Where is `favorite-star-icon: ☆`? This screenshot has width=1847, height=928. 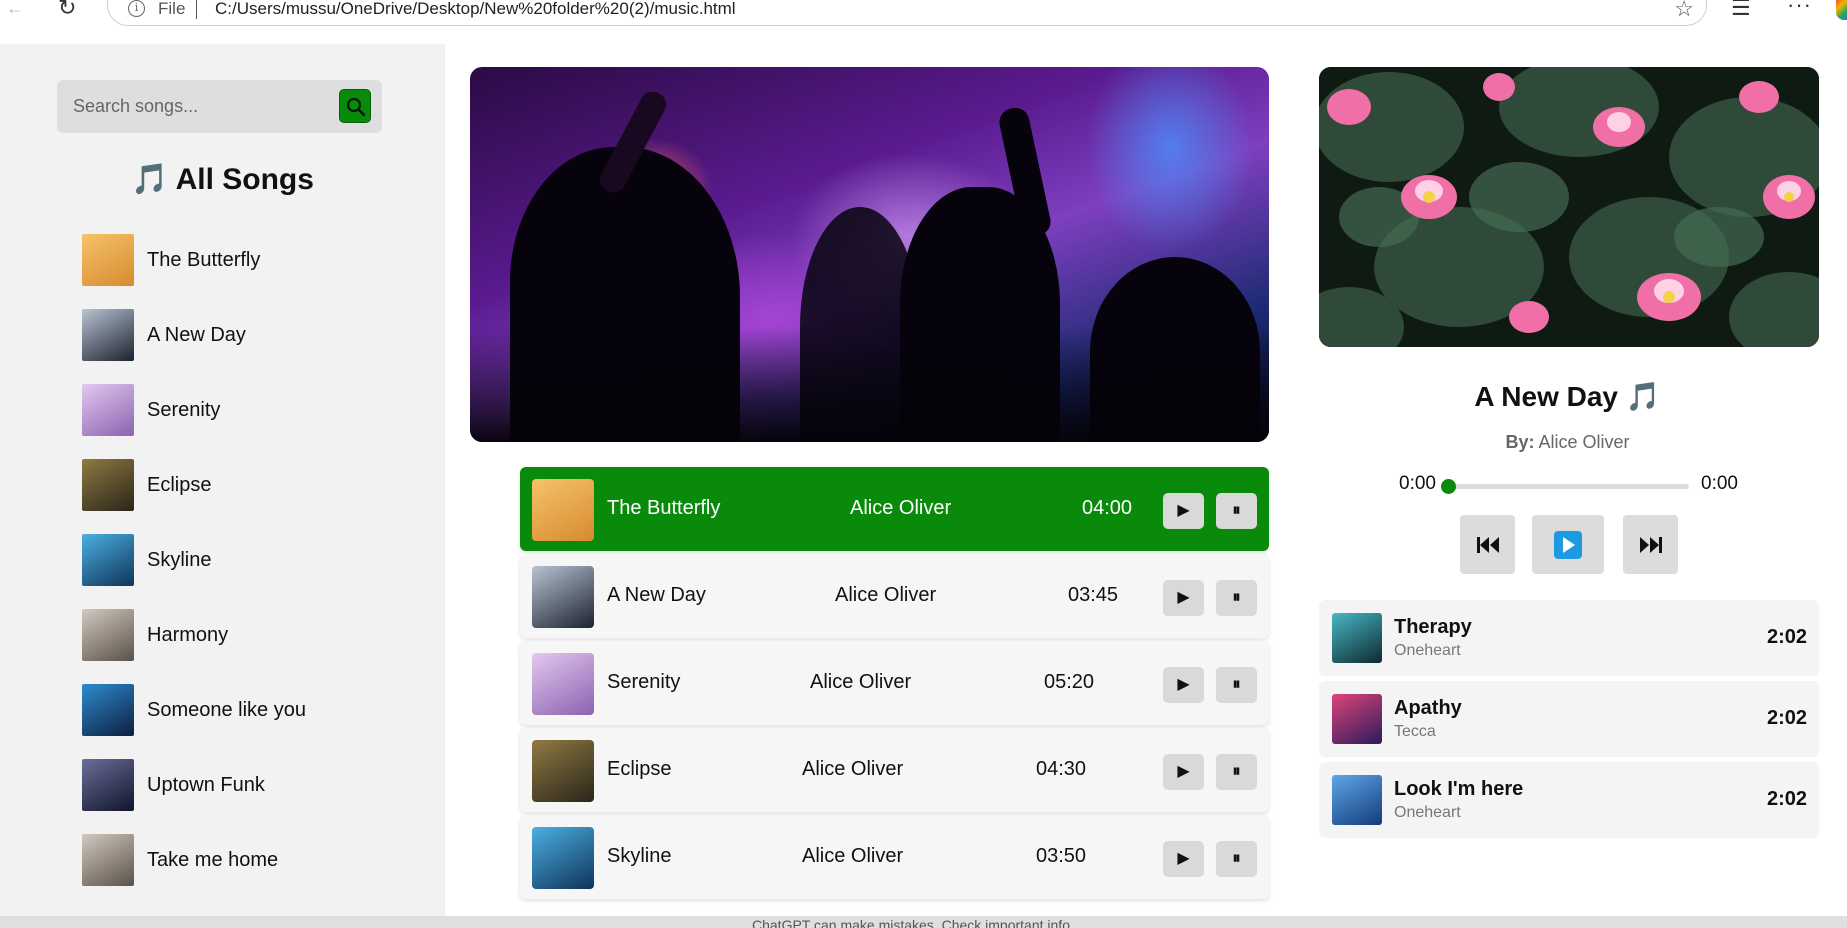
favorite-star-icon: ☆ is located at coordinates (1684, 11).